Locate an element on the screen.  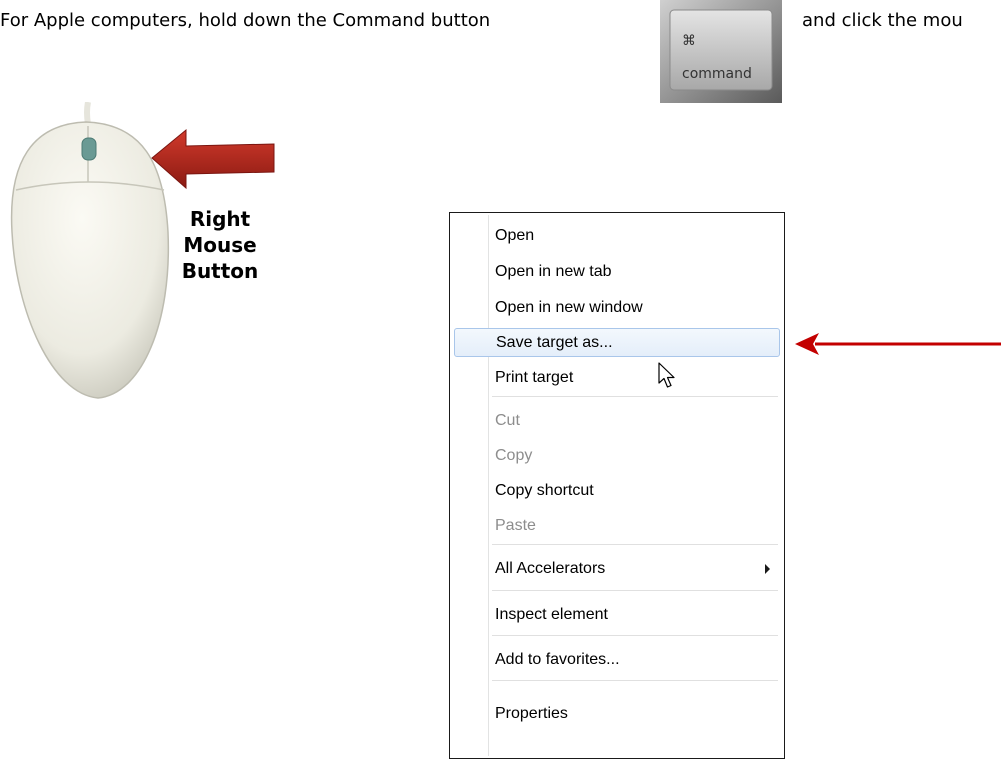
mouse-right-button-arrow-icon is located at coordinates (213, 159).